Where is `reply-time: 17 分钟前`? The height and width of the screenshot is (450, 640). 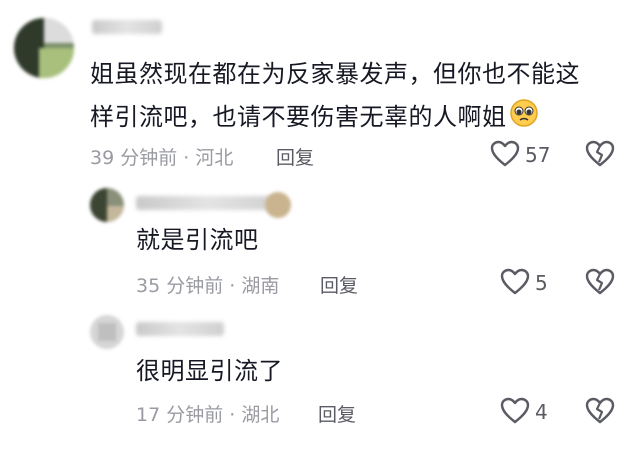
reply-time: 17 分钟前 is located at coordinates (180, 415).